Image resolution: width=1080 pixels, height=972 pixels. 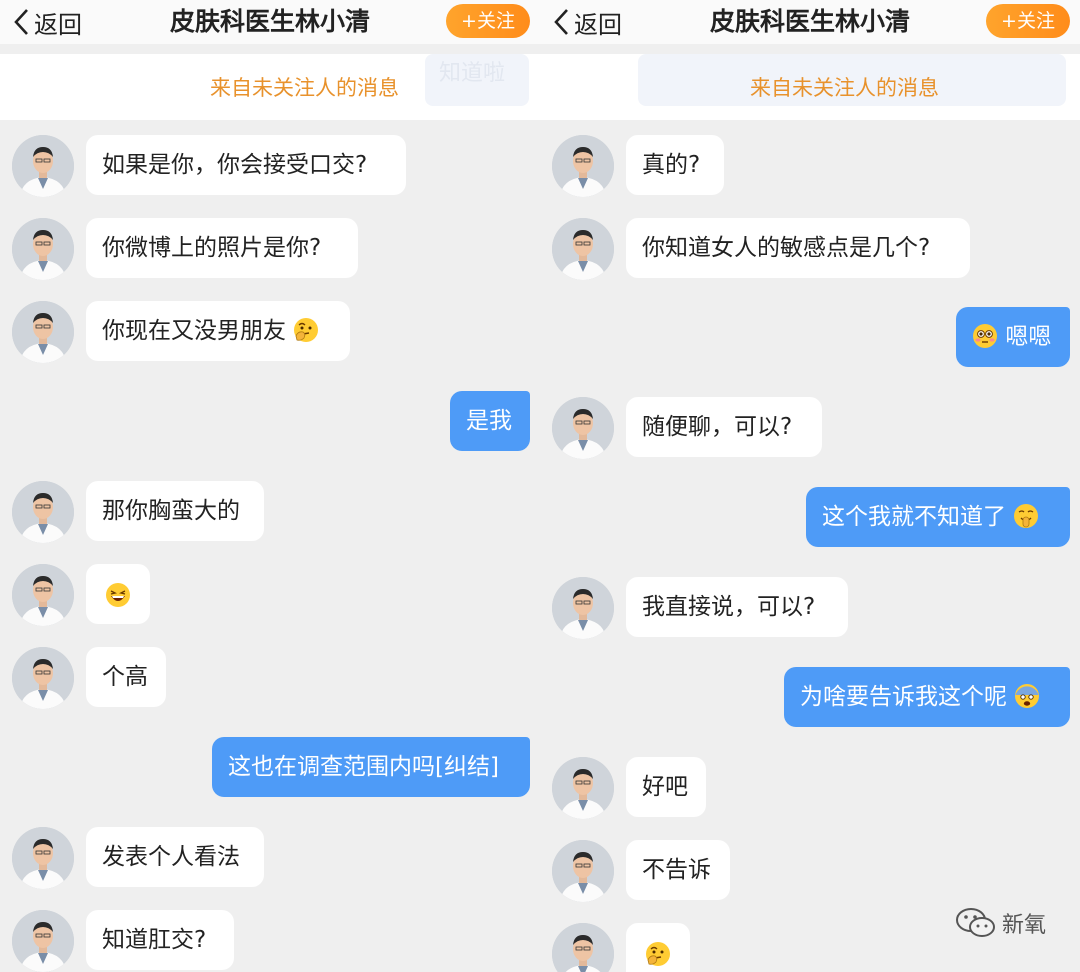 I want to click on message-text: 好吧, so click(x=665, y=787).